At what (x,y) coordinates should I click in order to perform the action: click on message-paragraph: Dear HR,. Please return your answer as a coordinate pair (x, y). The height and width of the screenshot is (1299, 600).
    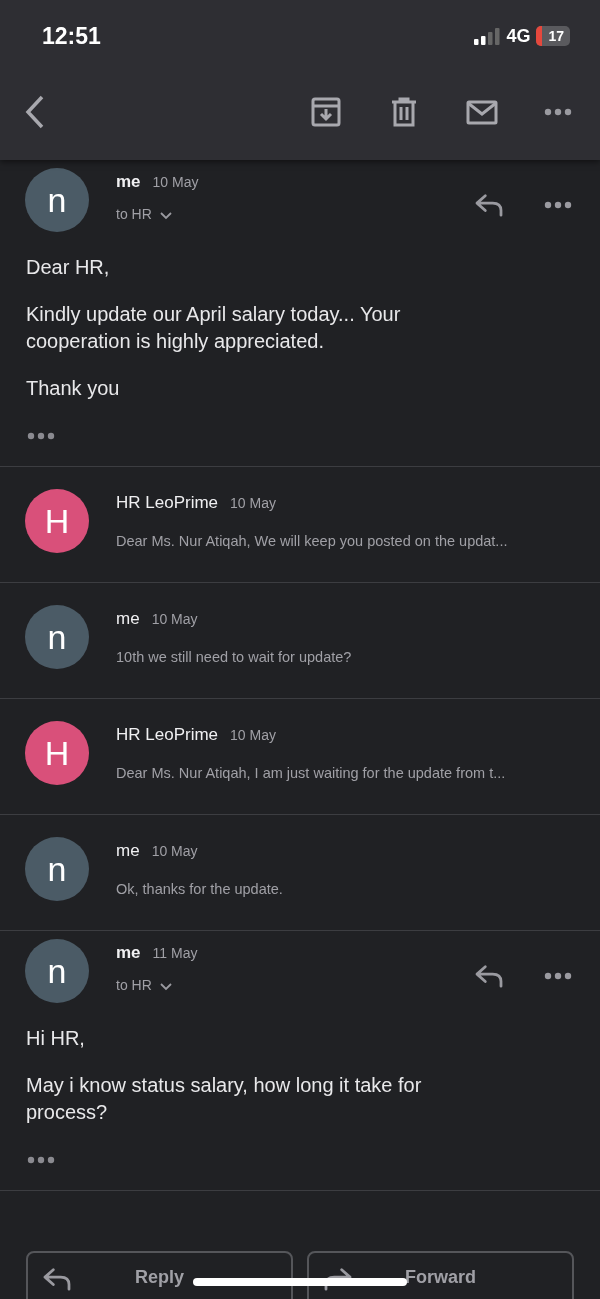
    Looking at the image, I should click on (68, 267).